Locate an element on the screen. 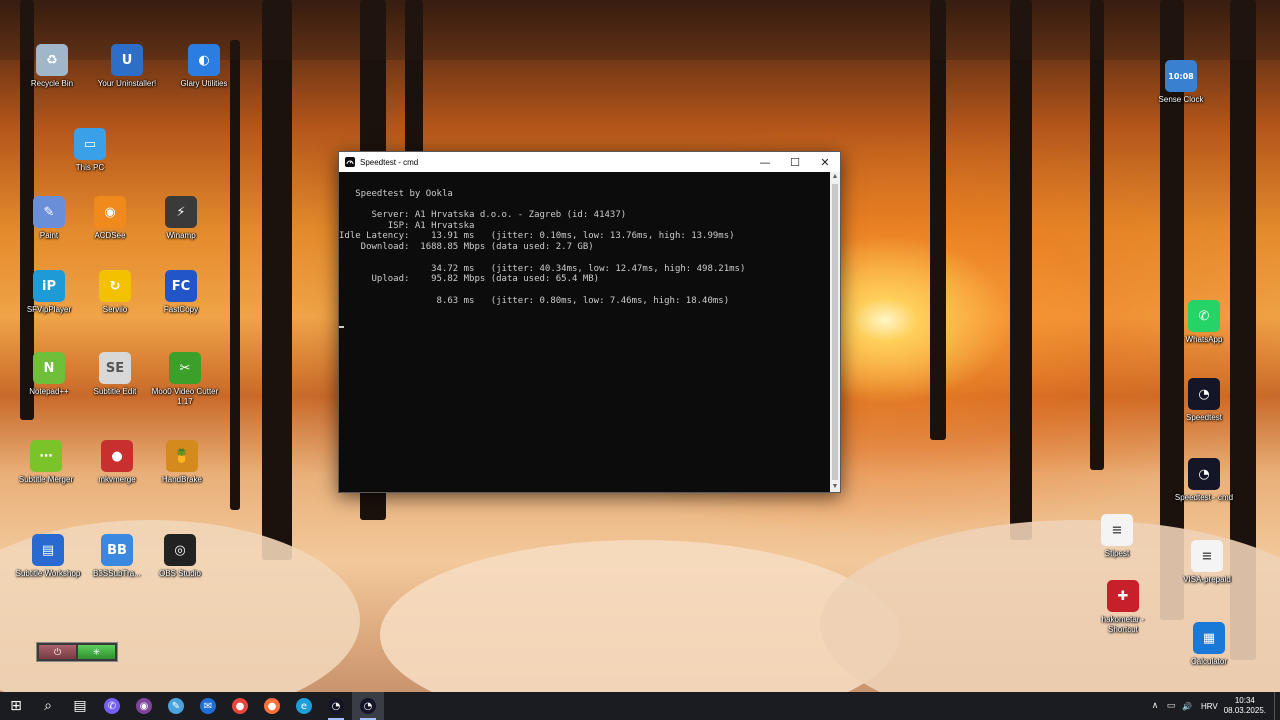 Image resolution: width=1280 pixels, height=720 pixels. text-cursor is located at coordinates (341, 326).